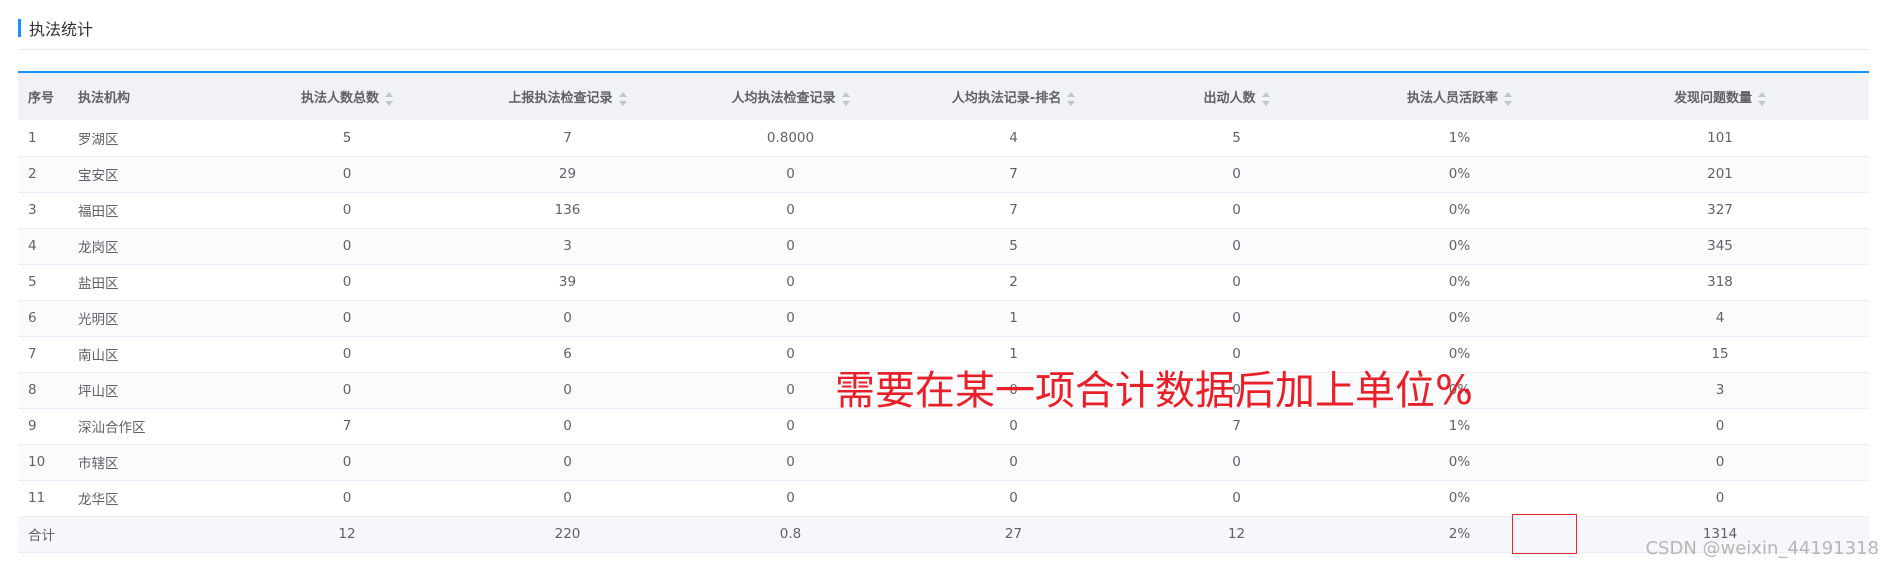 This screenshot has width=1891, height=569. I want to click on cell-reported-records: 7, so click(567, 137).